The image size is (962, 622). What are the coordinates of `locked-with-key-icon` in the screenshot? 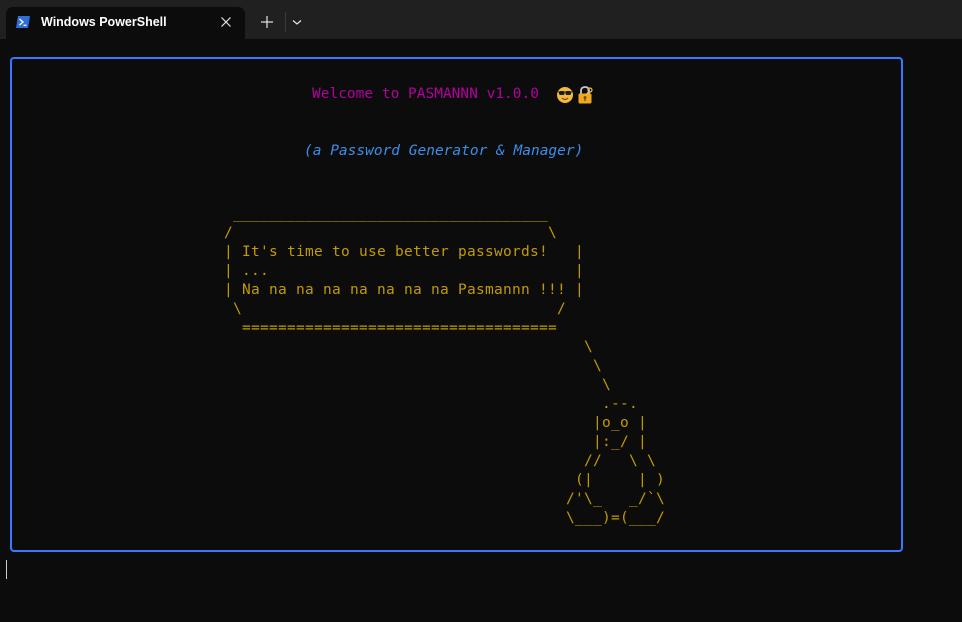 It's located at (585, 95).